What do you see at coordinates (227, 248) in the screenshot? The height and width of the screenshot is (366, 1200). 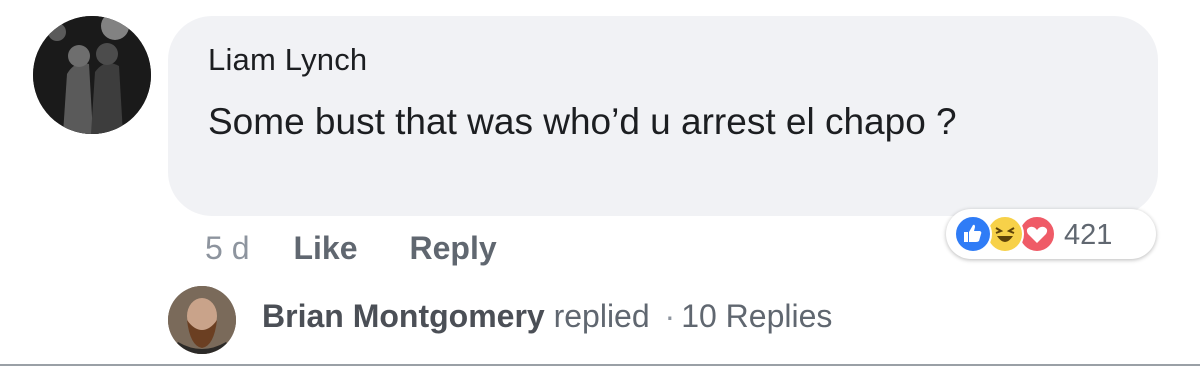 I see `comment-timestamp: 5 d` at bounding box center [227, 248].